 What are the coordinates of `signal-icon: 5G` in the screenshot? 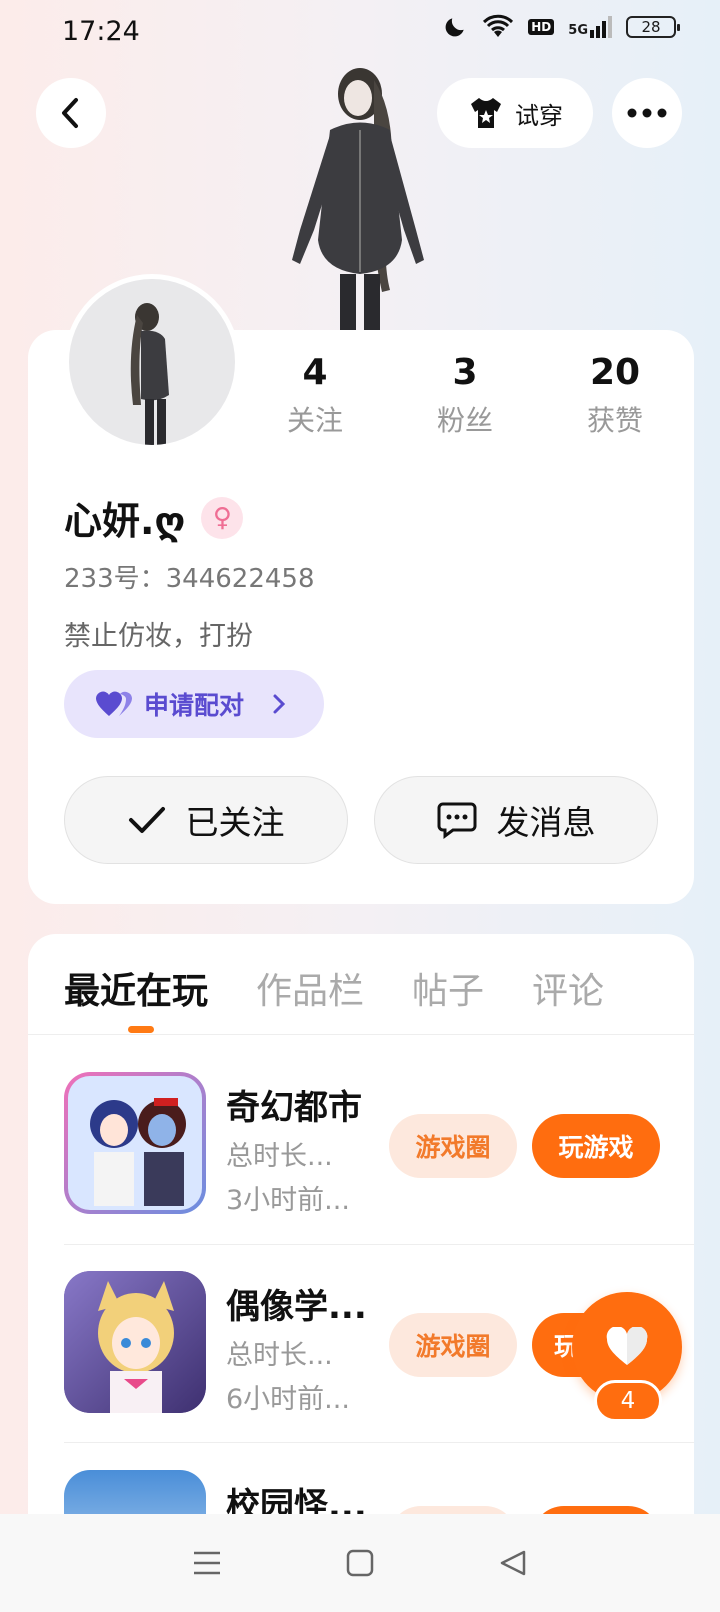 It's located at (590, 27).